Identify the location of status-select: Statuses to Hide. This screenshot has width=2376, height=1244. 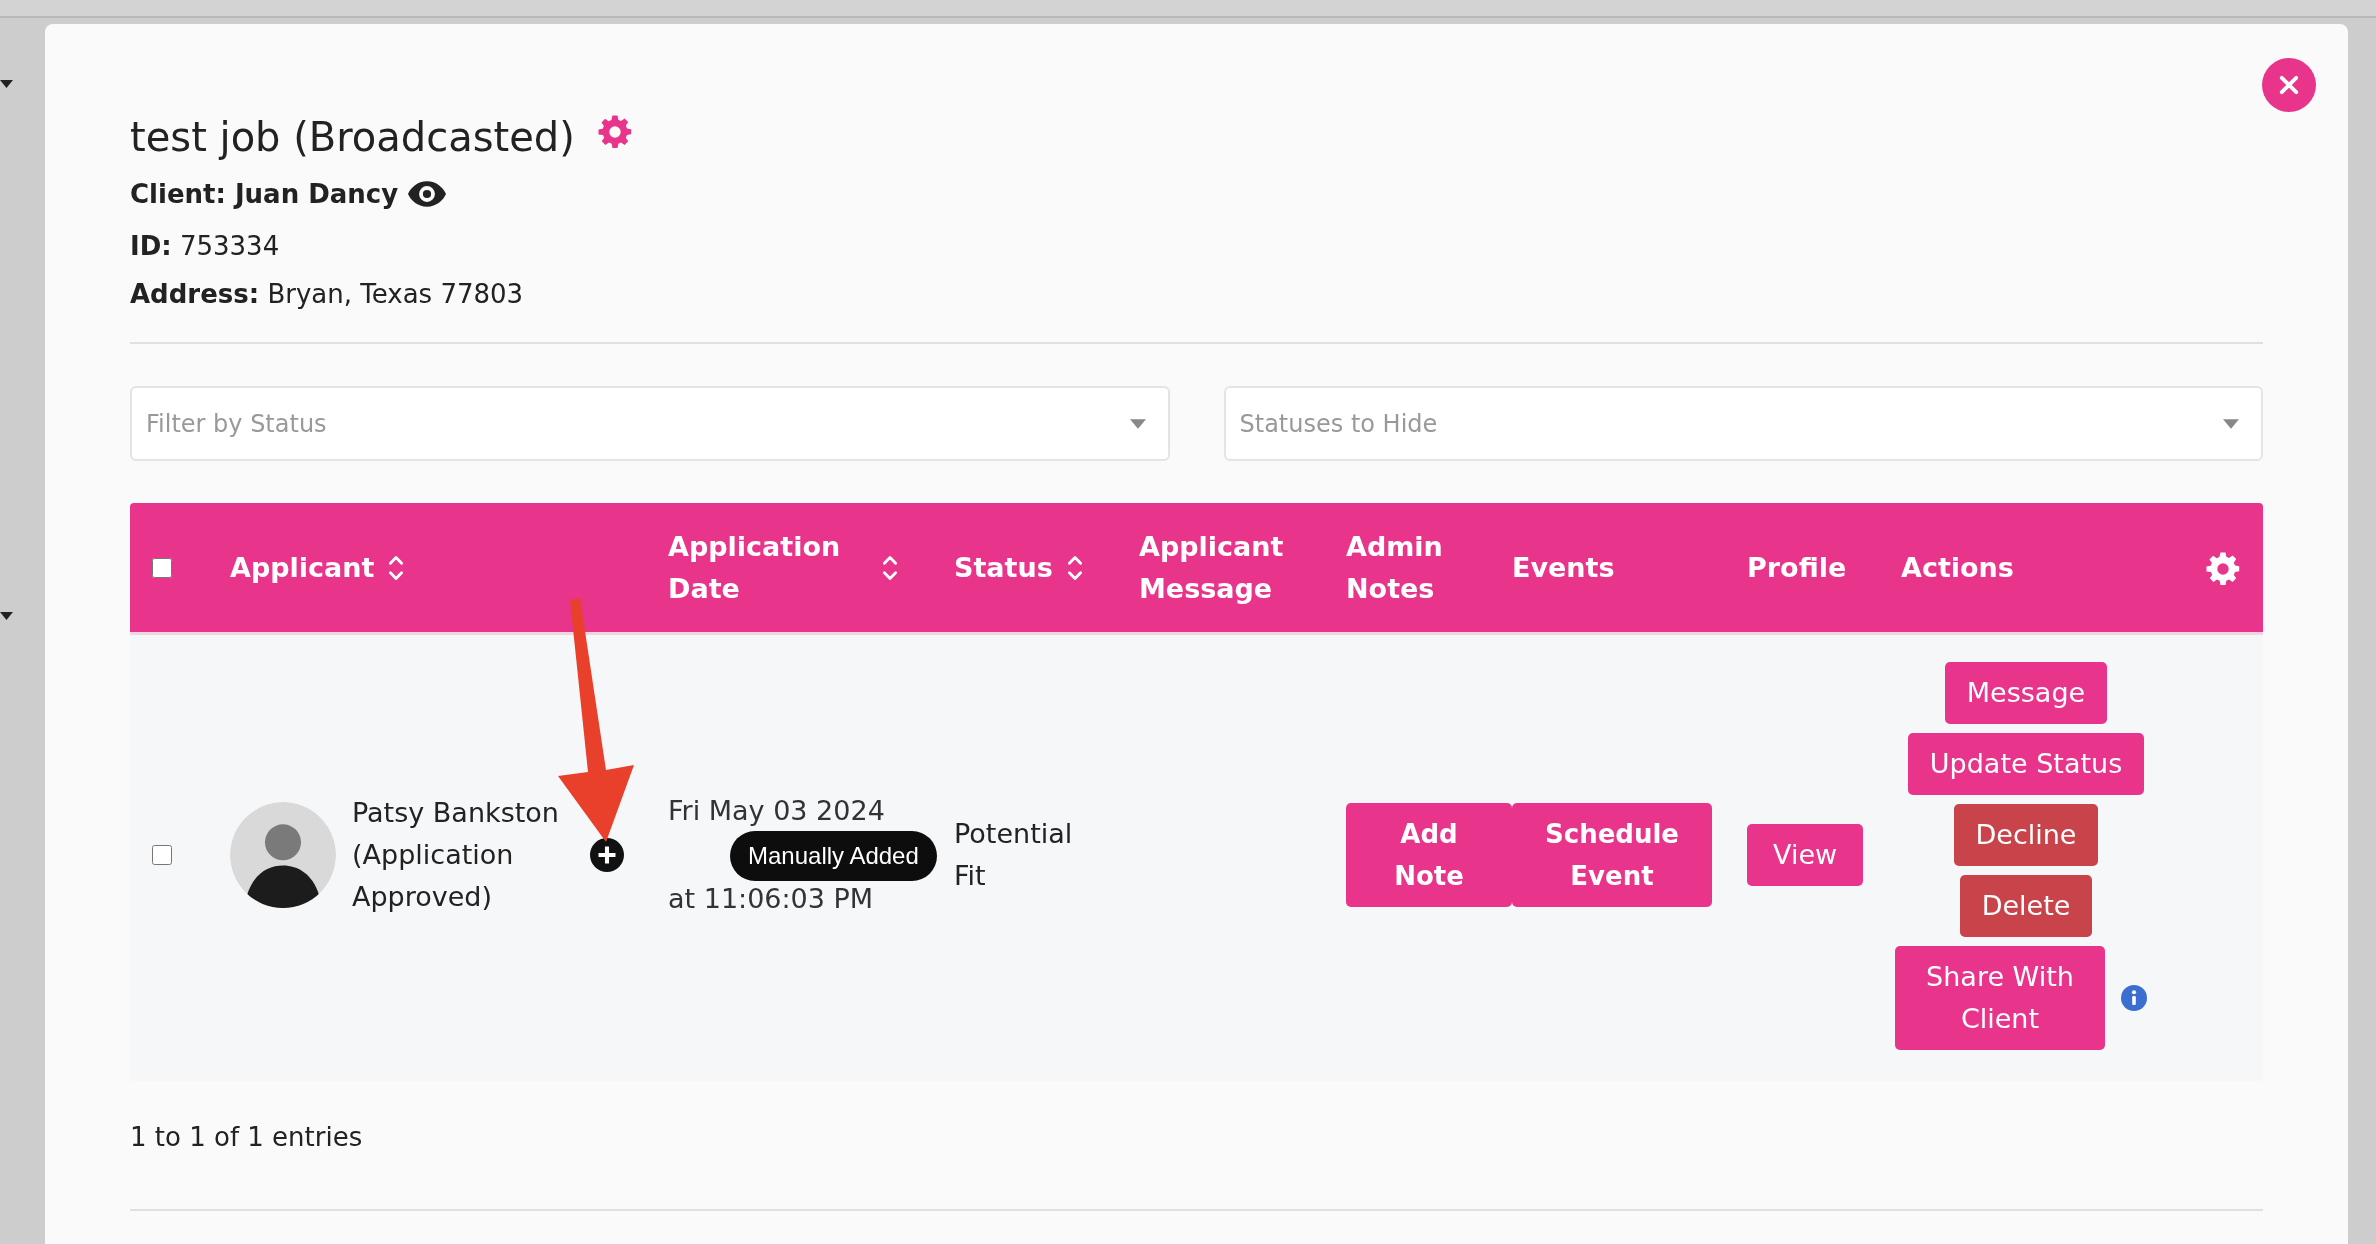
(1743, 423).